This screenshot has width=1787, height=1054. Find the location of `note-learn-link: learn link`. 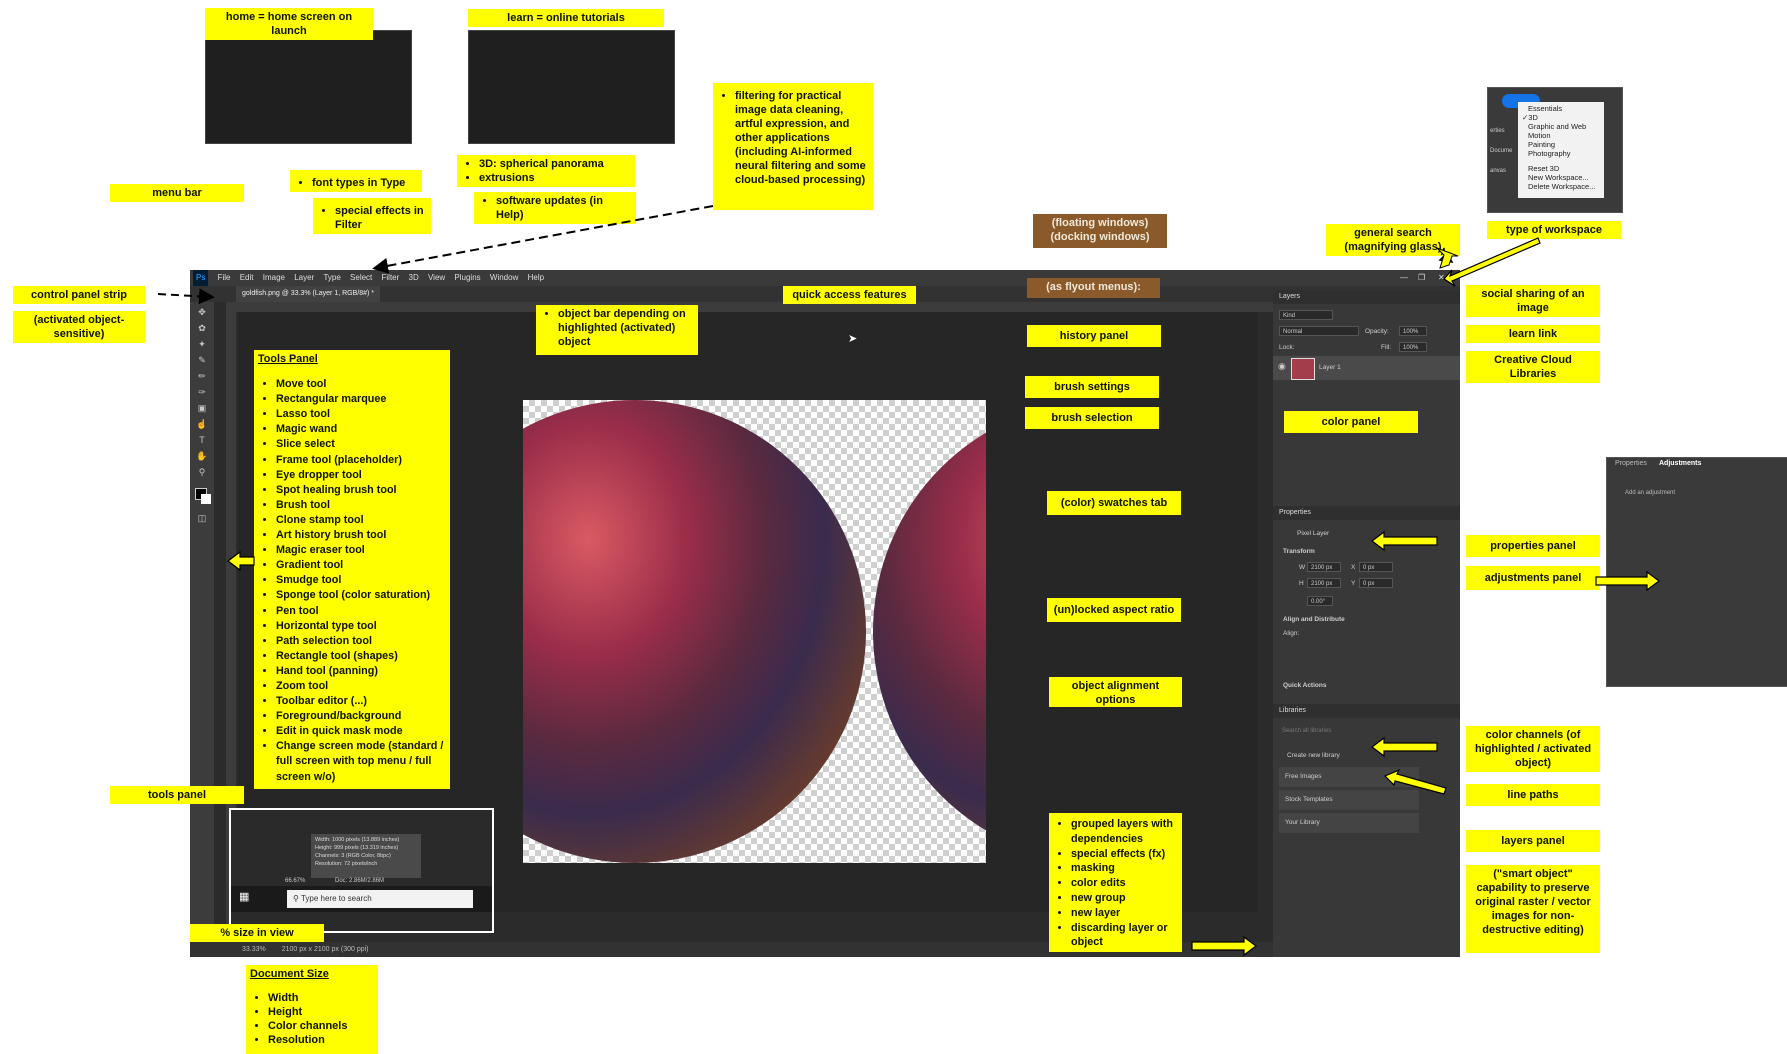

note-learn-link: learn link is located at coordinates (1533, 334).